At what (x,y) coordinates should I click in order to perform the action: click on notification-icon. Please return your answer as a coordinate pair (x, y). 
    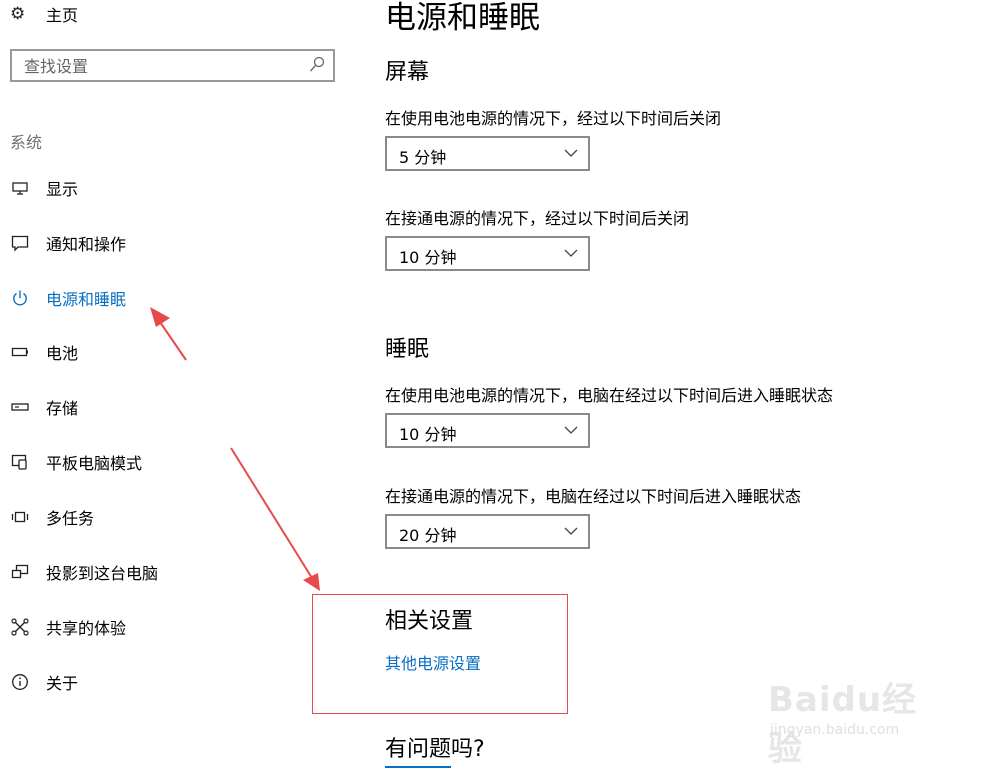
    Looking at the image, I should click on (20, 243).